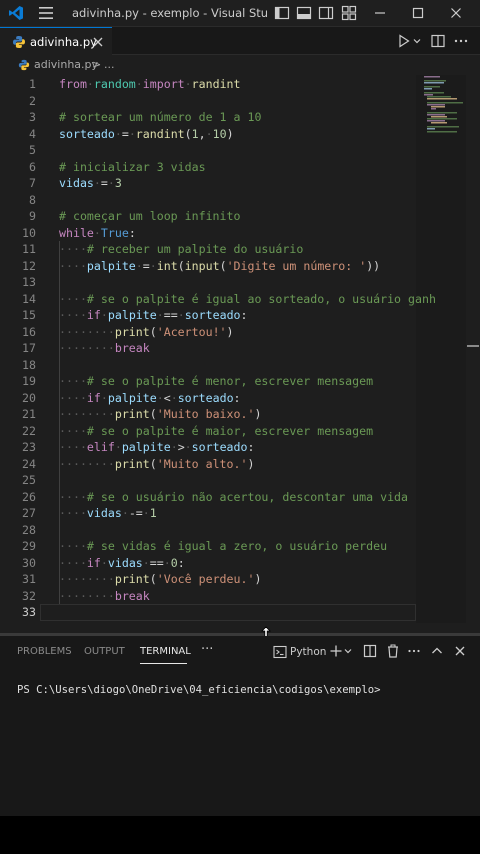  I want to click on code-text: ····if·vidas·==·0:, so click(122, 562).